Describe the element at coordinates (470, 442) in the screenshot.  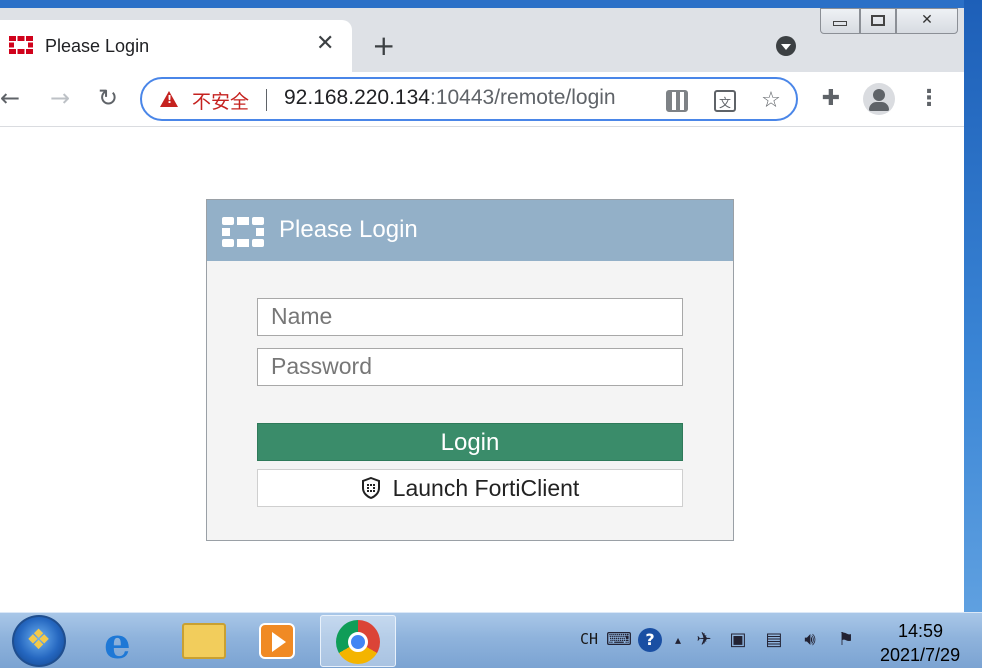
I see `login-button: Login` at that location.